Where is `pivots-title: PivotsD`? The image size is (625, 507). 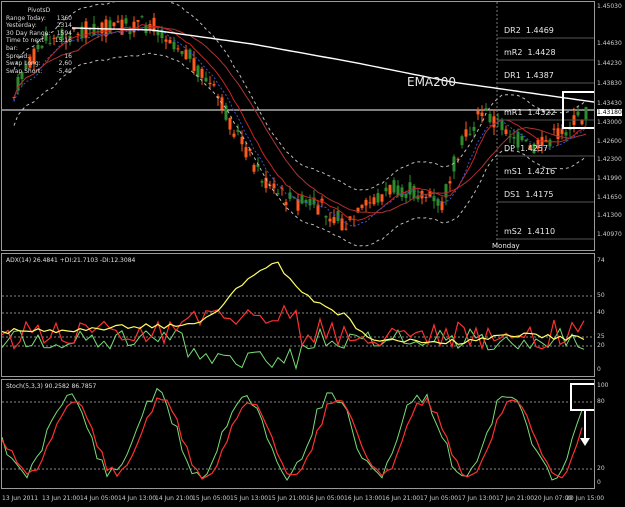
pivots-title: PivotsD is located at coordinates (39, 10).